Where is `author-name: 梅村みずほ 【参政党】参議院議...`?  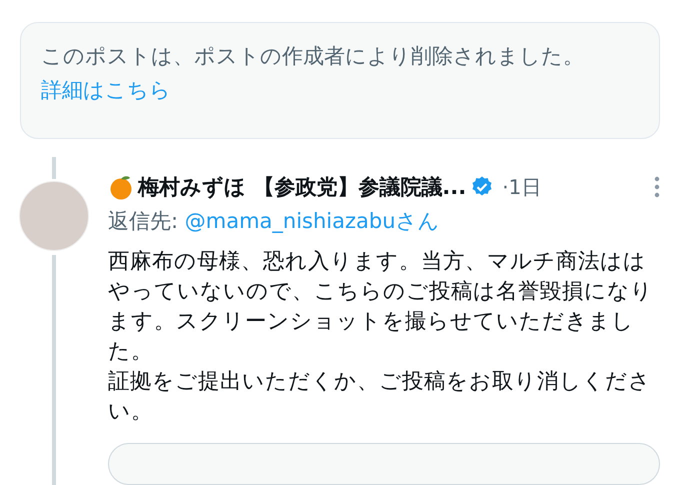
author-name: 梅村みずほ 【参政党】参議院議... is located at coordinates (302, 187).